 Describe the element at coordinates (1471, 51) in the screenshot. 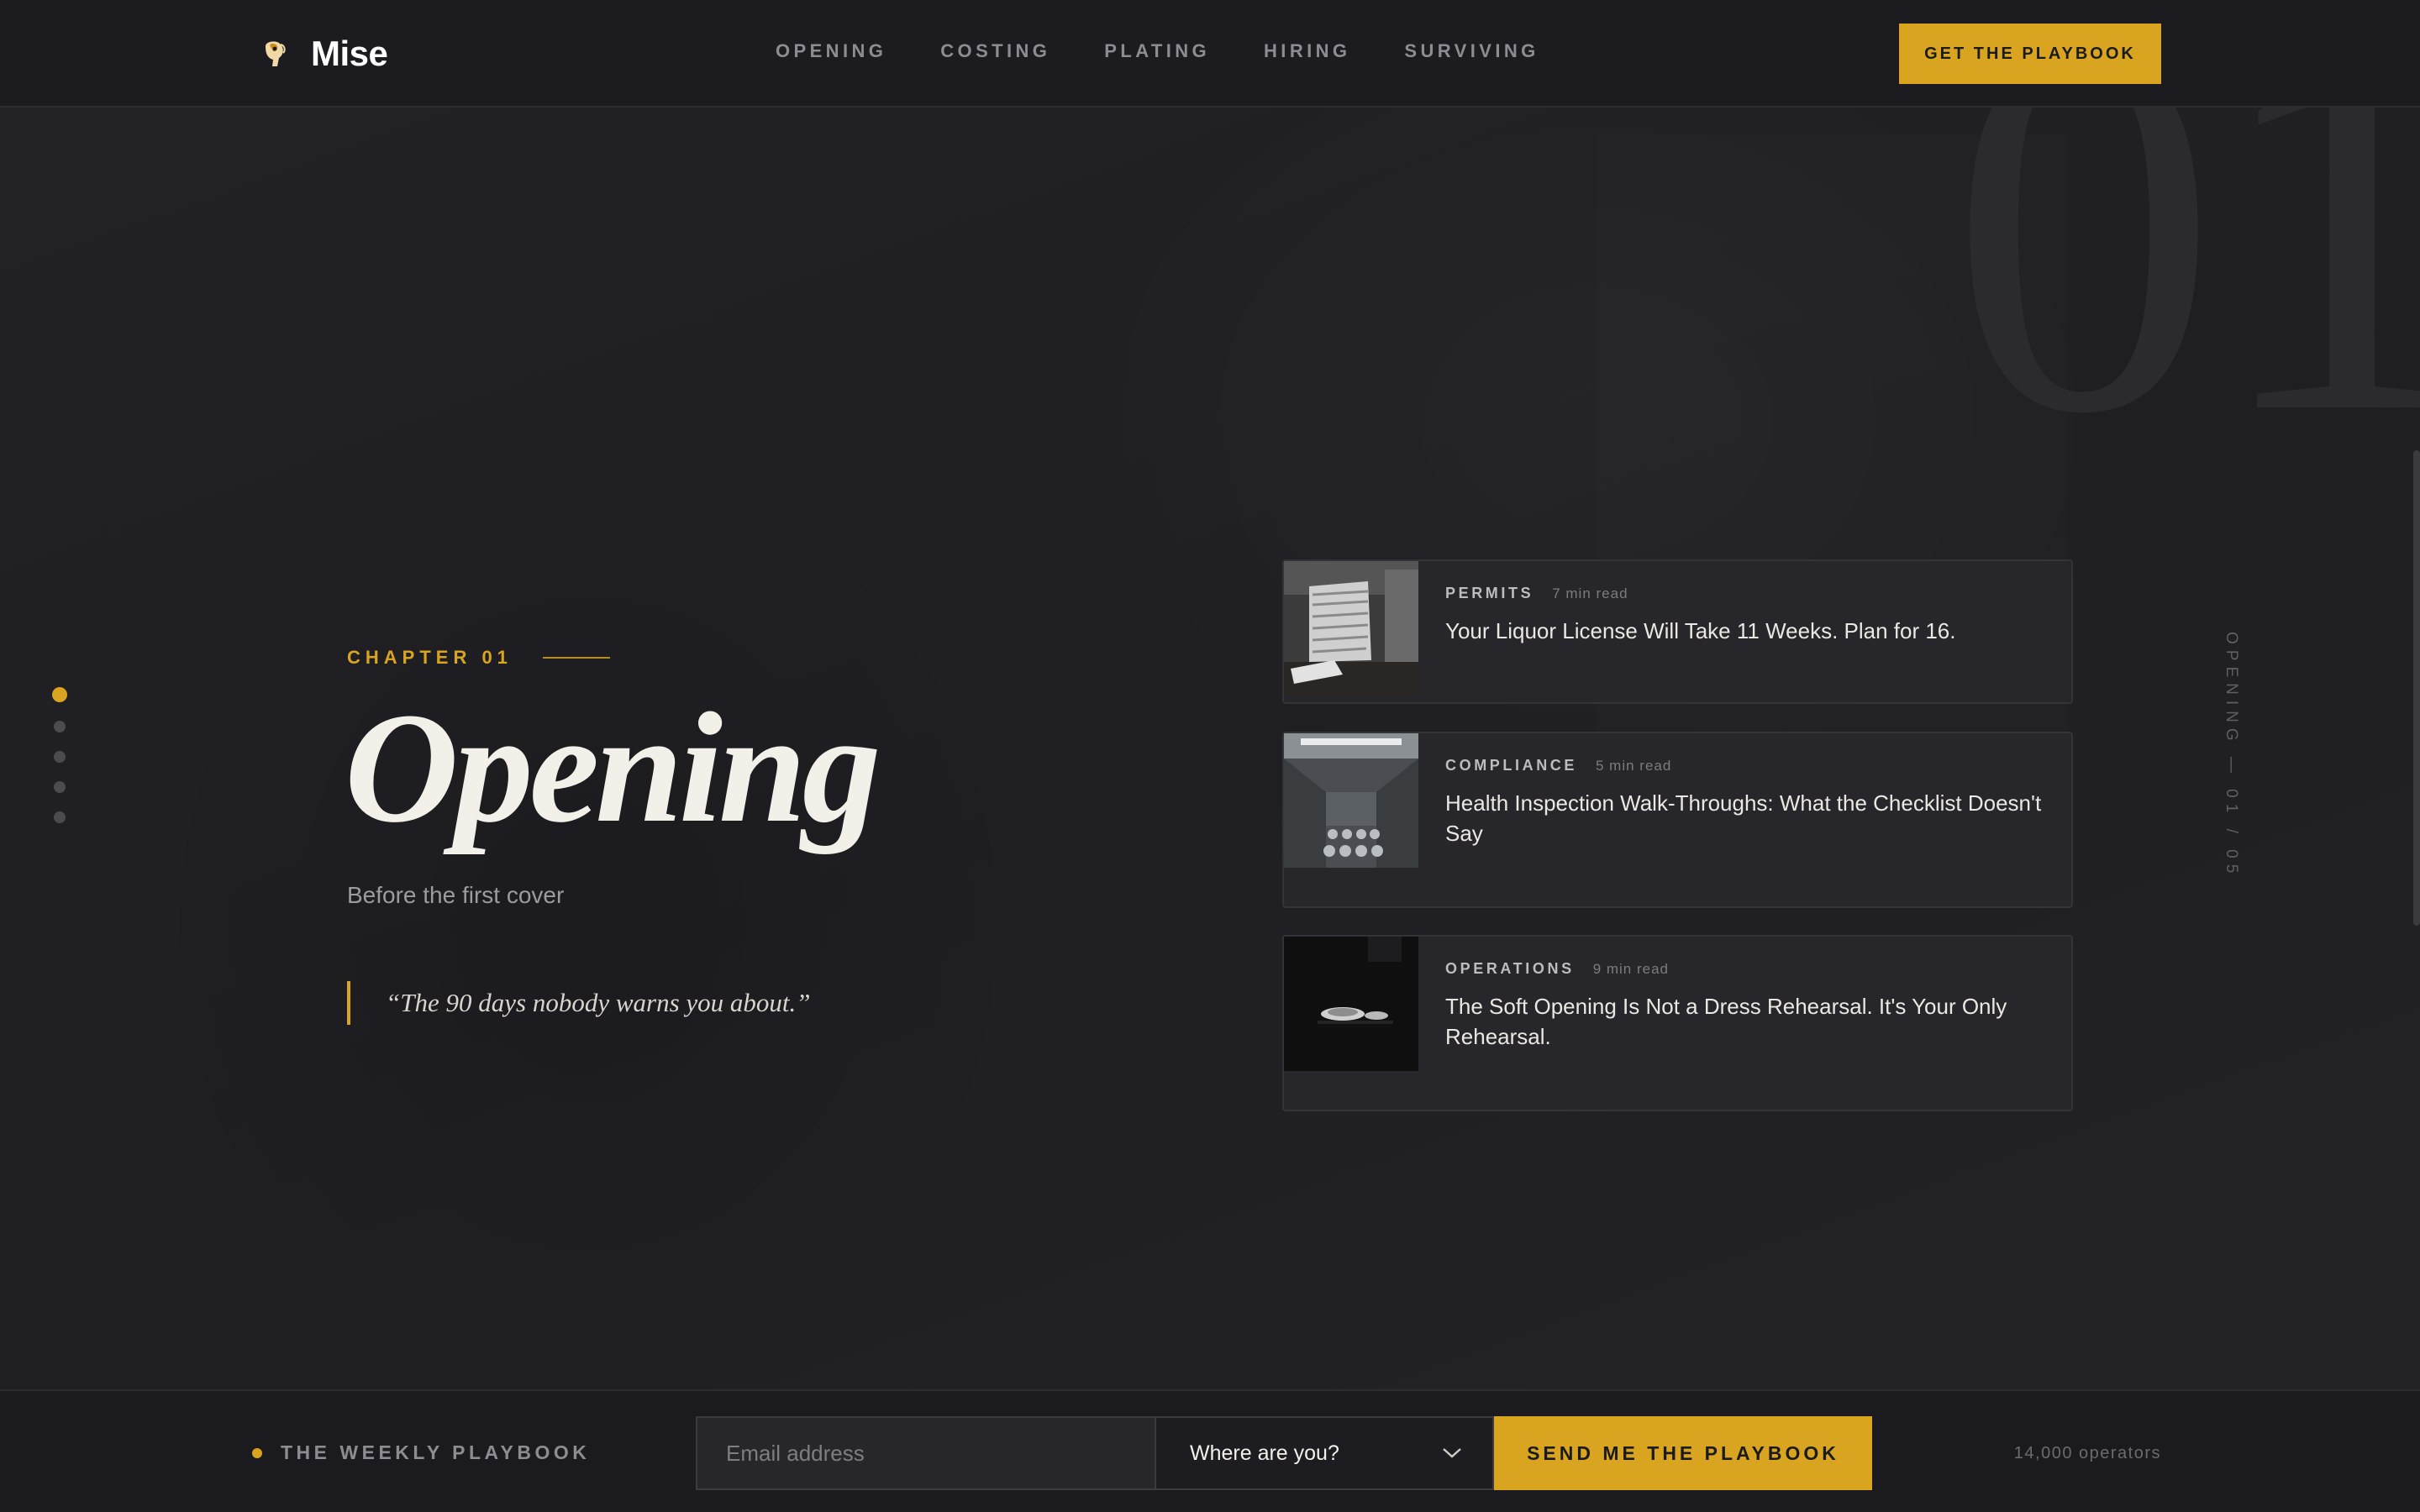

I see `nav-surviving: SURVIVING` at that location.